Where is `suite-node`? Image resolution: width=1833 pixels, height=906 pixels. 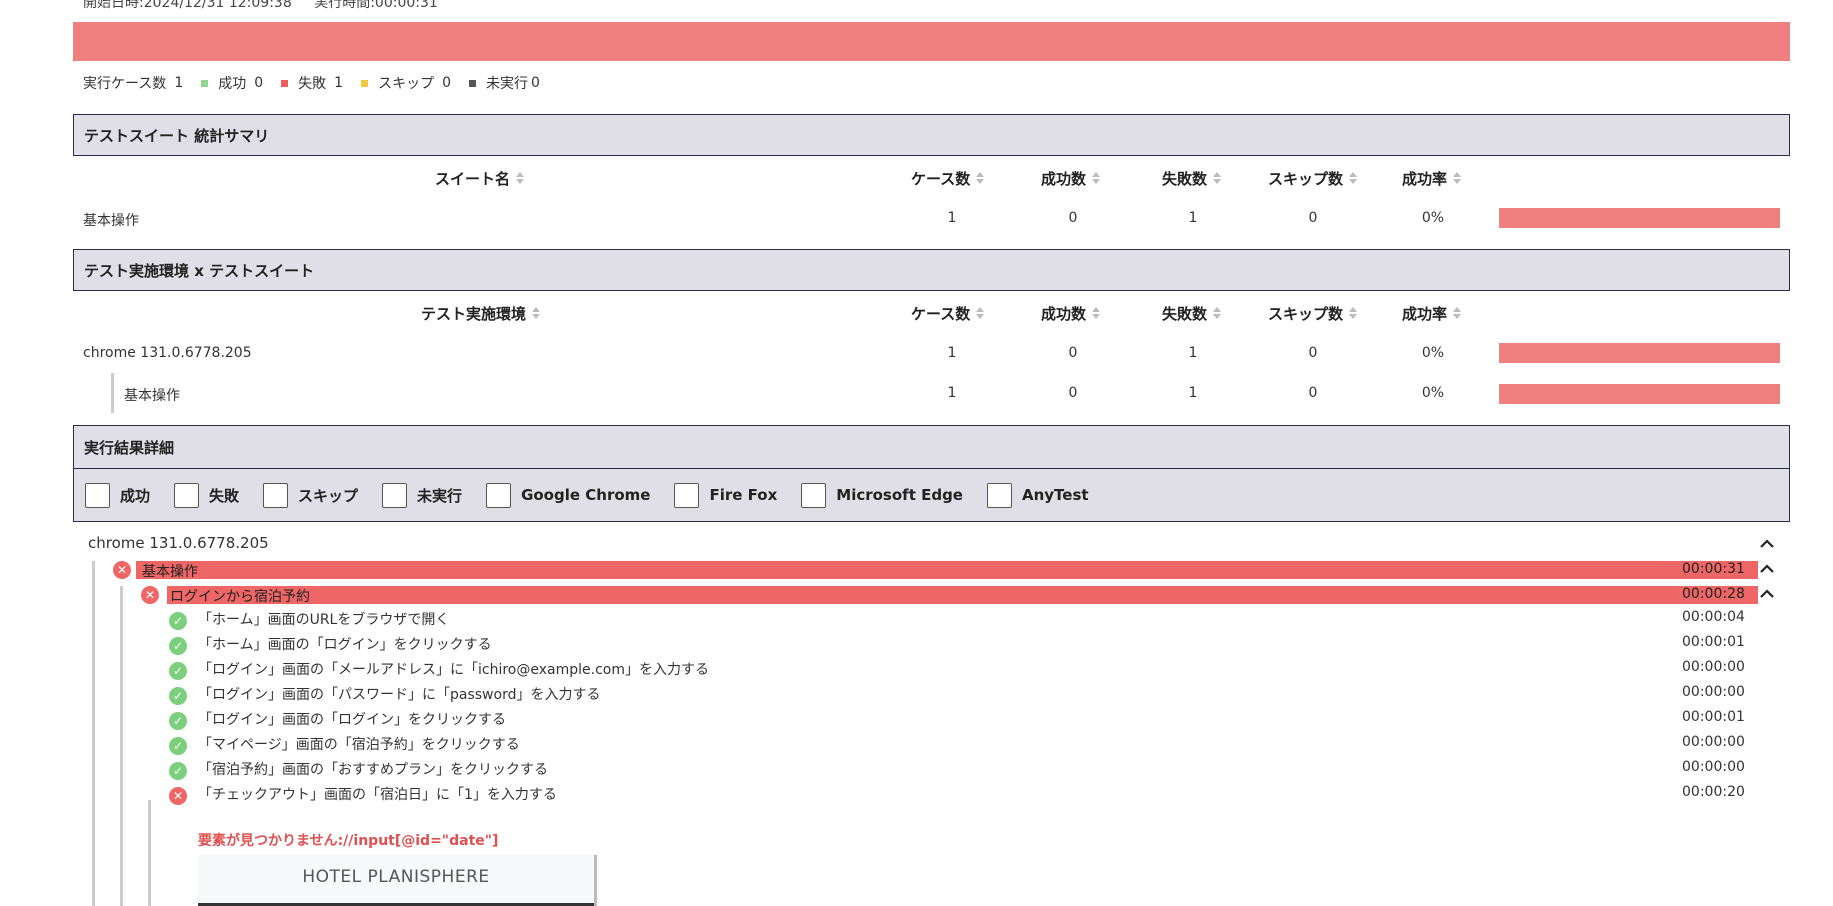
suite-node is located at coordinates (947, 570).